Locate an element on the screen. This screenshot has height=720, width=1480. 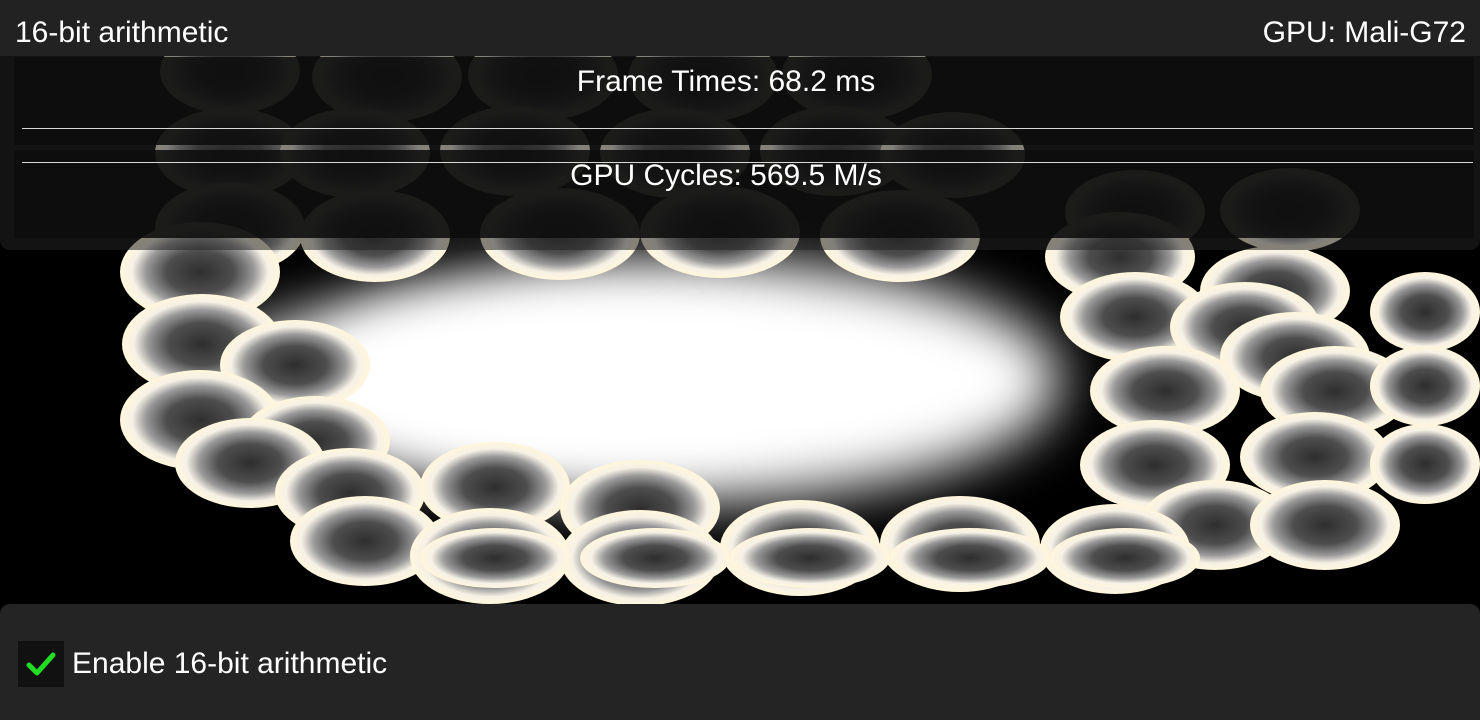
fp16-checkbox is located at coordinates (41, 664).